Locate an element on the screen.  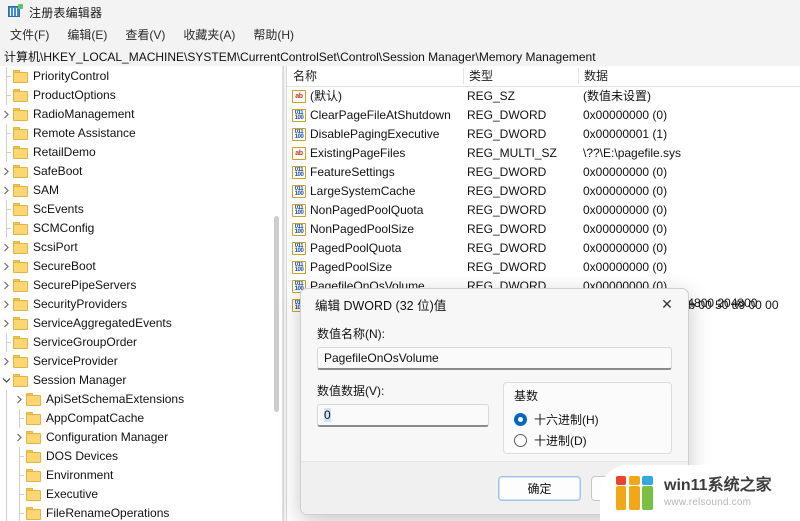
tree-item: Executive is located at coordinates (141, 494).